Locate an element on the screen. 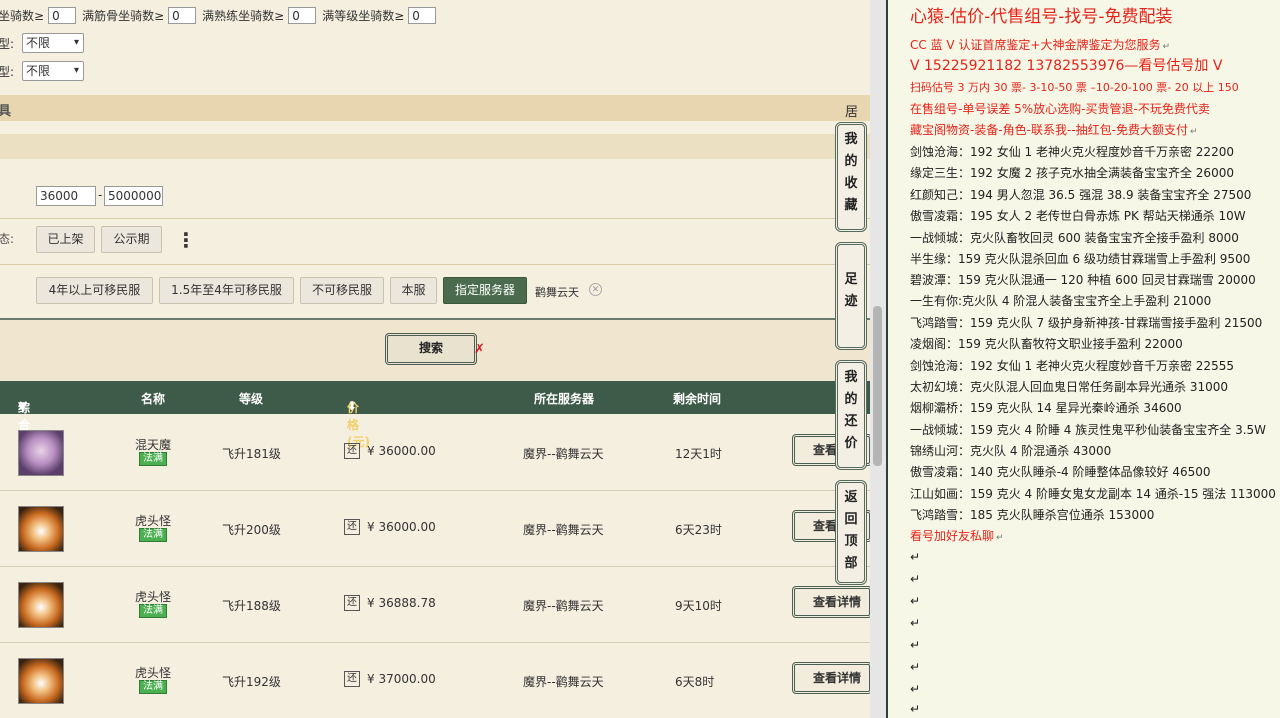 The height and width of the screenshot is (718, 1280). my-bargain-button: 我 的 还 价 is located at coordinates (851, 415).